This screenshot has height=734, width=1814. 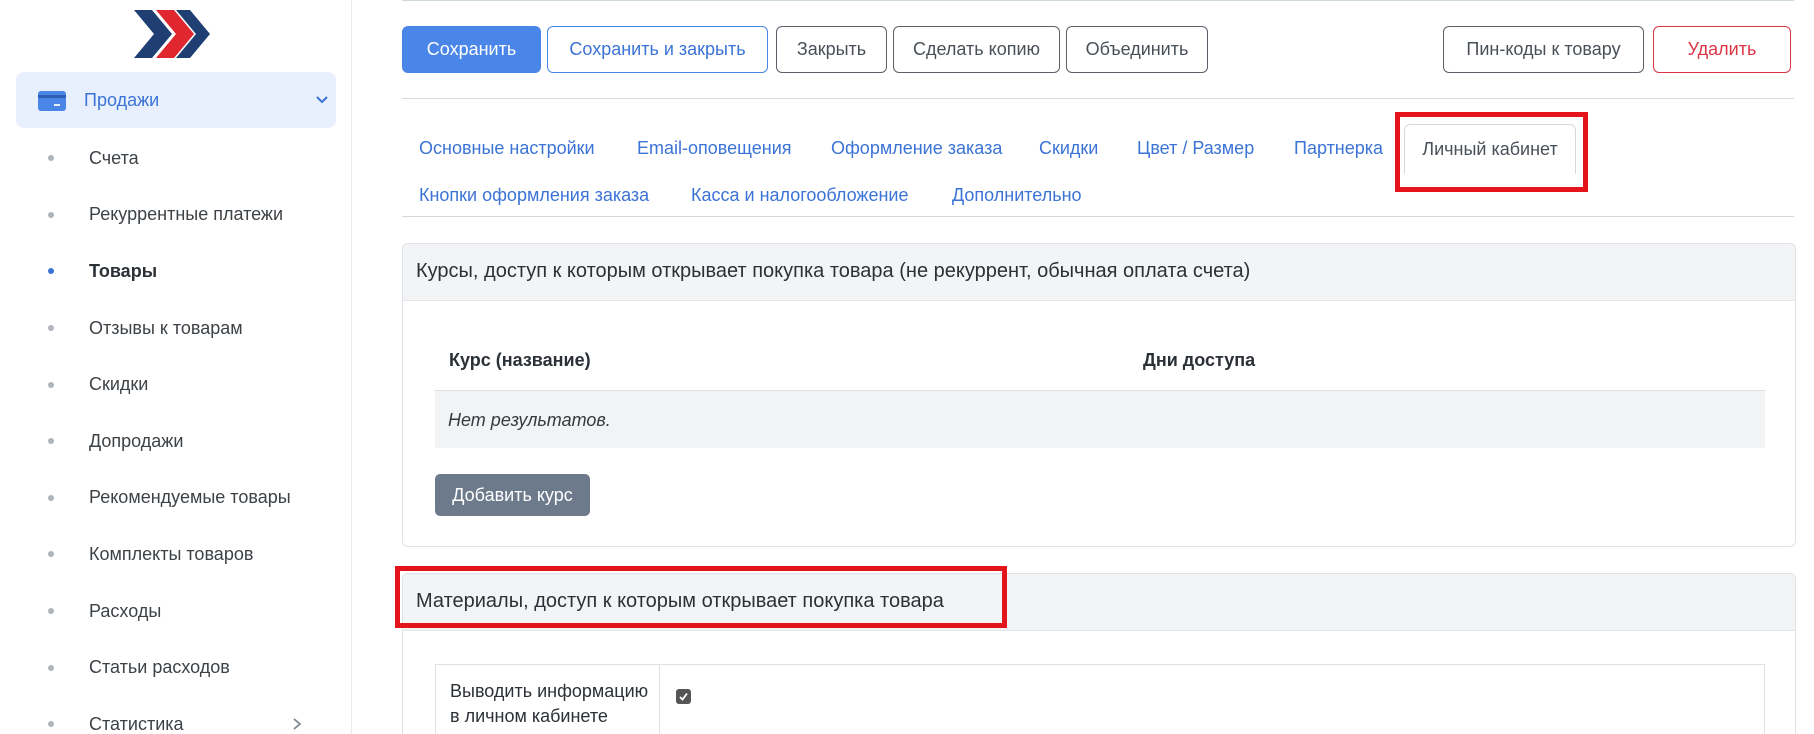 What do you see at coordinates (1098, 98) in the screenshot?
I see `toolbar-divider` at bounding box center [1098, 98].